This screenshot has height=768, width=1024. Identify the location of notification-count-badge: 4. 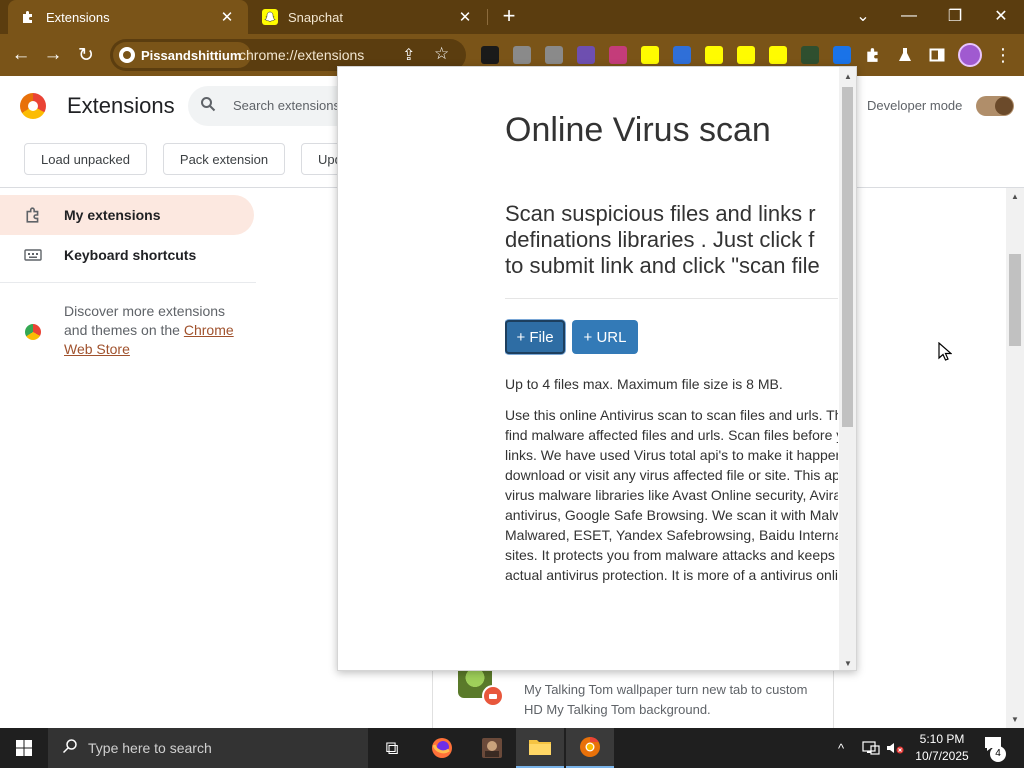
(998, 754).